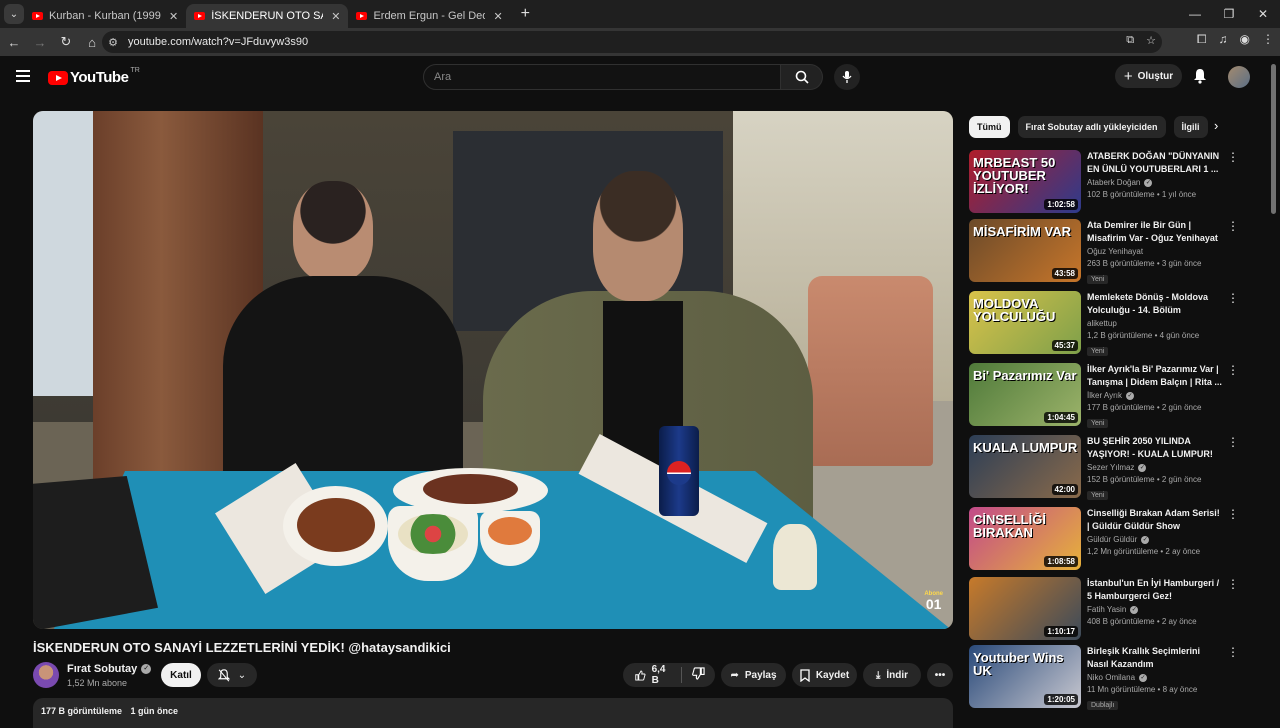 The image size is (1280, 728). What do you see at coordinates (1263, 14) in the screenshot?
I see `close-window-icon: ✕` at bounding box center [1263, 14].